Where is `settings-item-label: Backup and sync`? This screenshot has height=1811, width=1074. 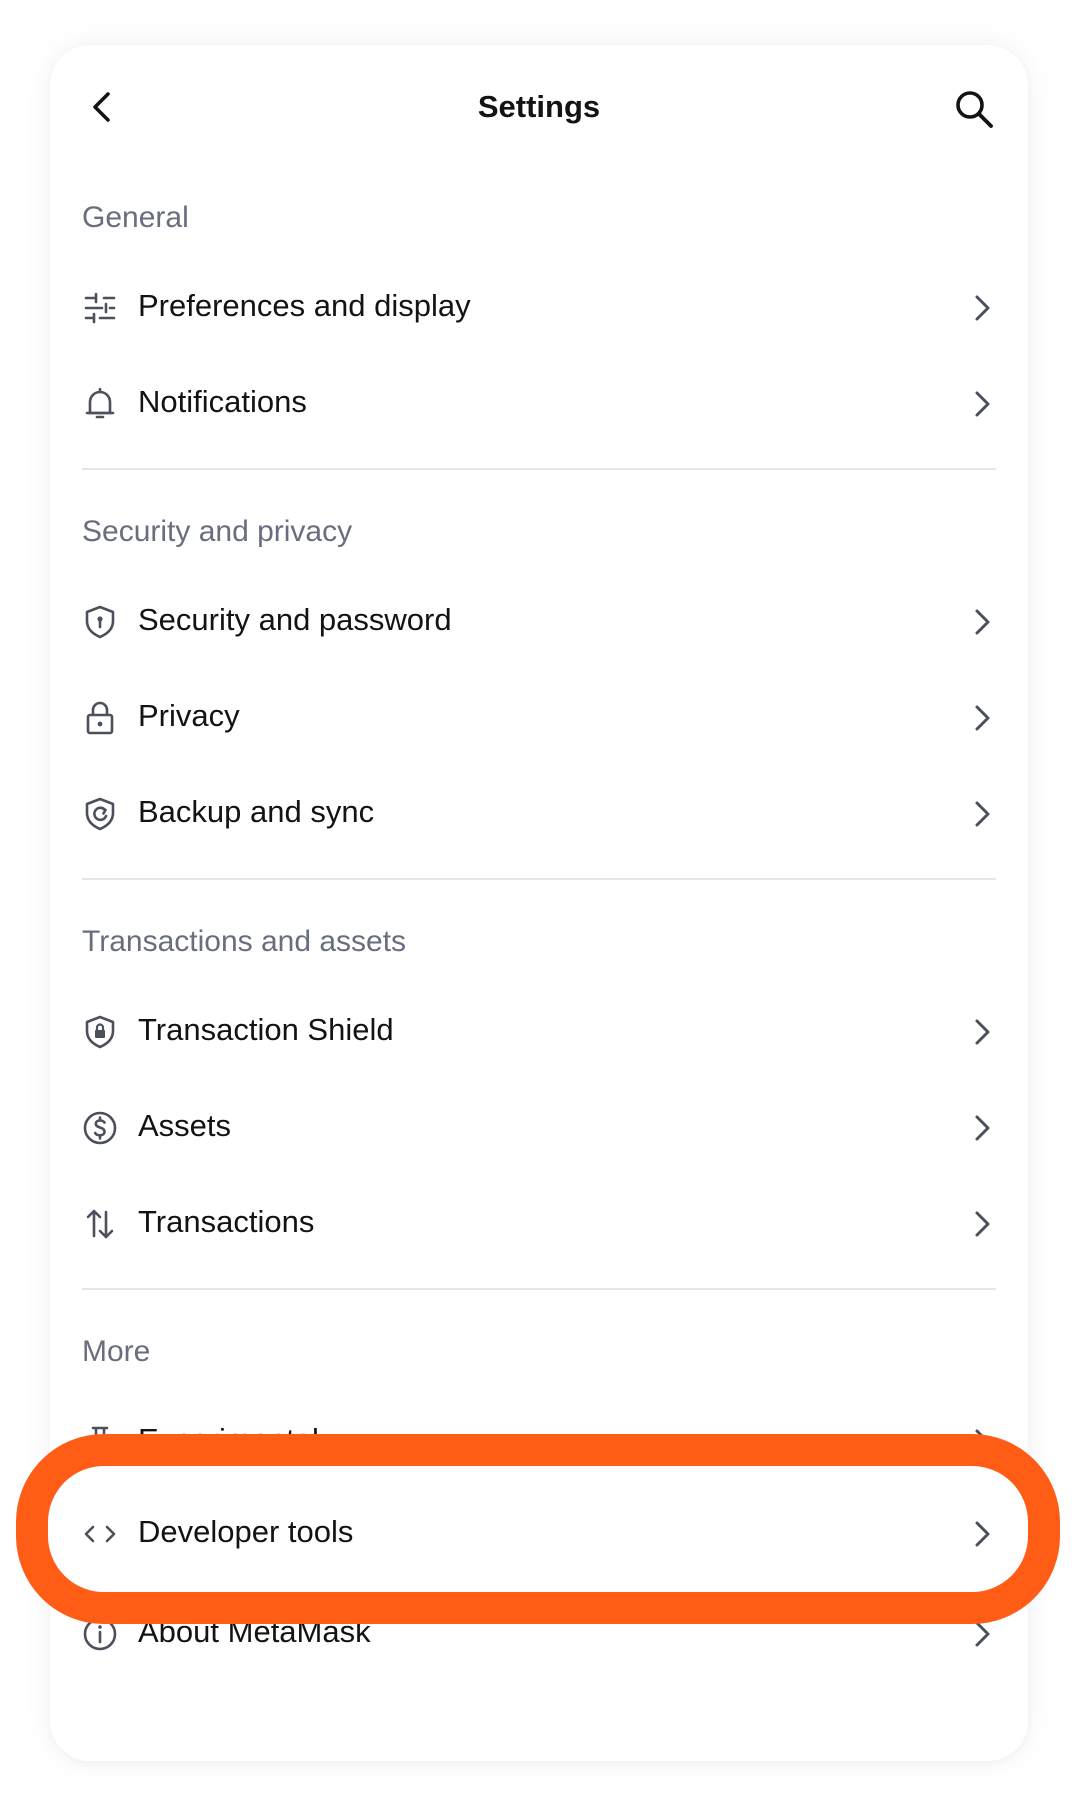 settings-item-label: Backup and sync is located at coordinates (256, 811).